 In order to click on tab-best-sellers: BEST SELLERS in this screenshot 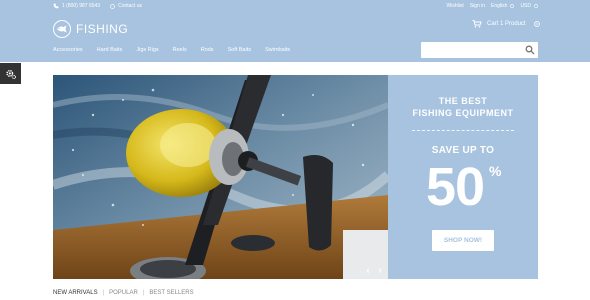, I will do `click(171, 293)`.